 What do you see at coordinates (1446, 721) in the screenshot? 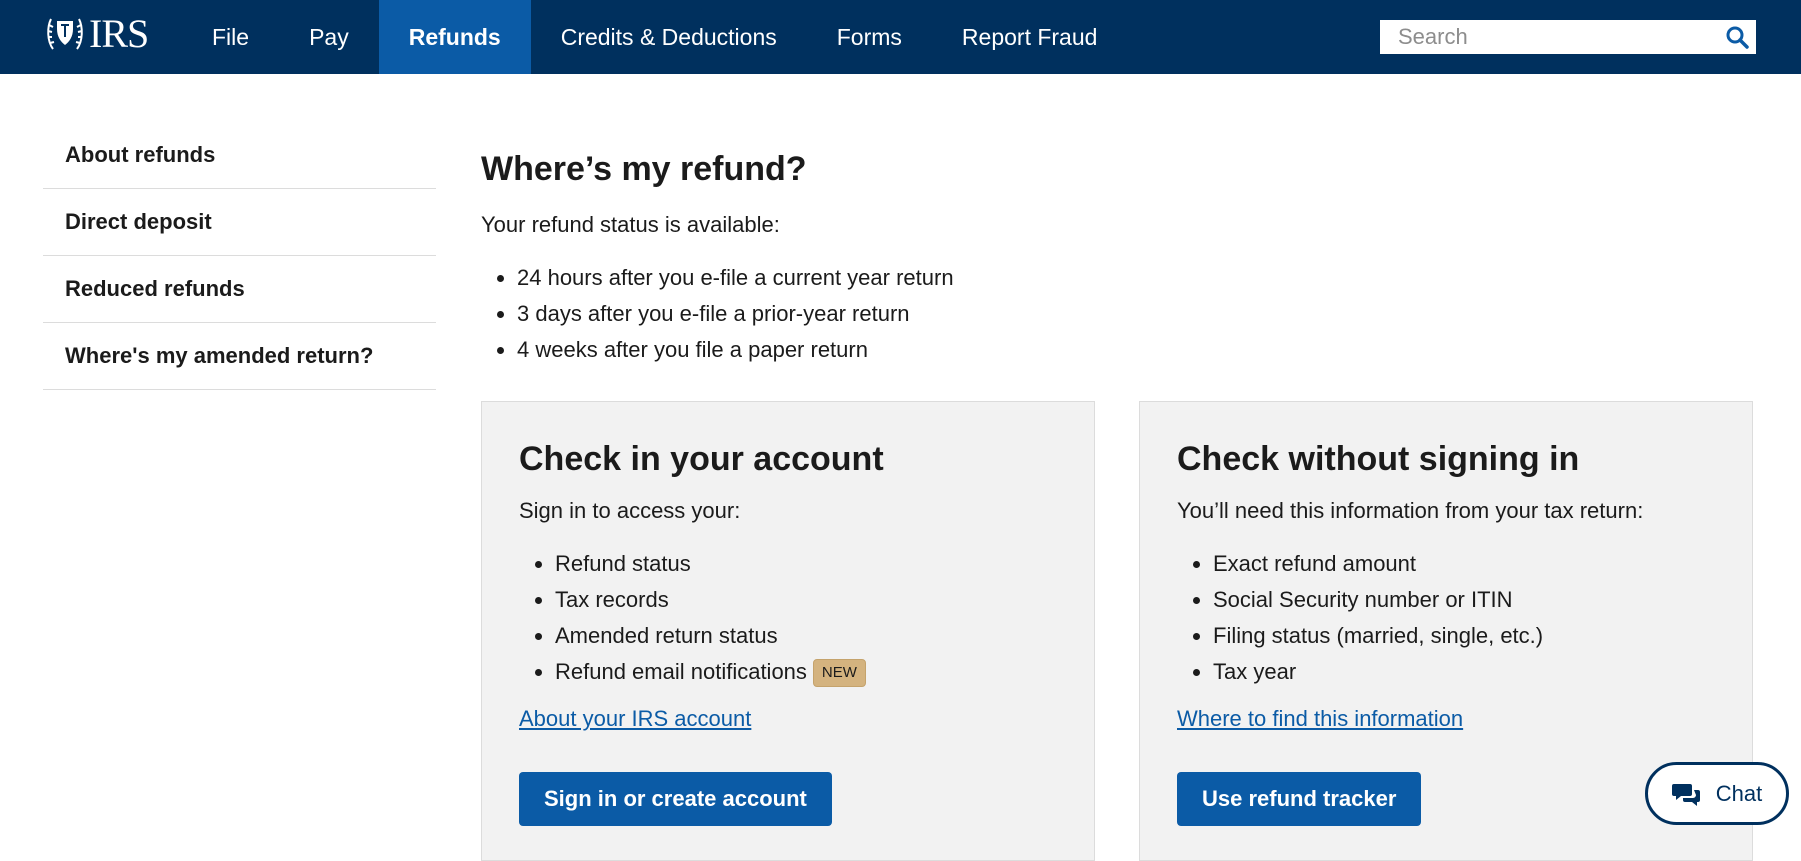
I see `find-information-link: Where to find this information` at bounding box center [1446, 721].